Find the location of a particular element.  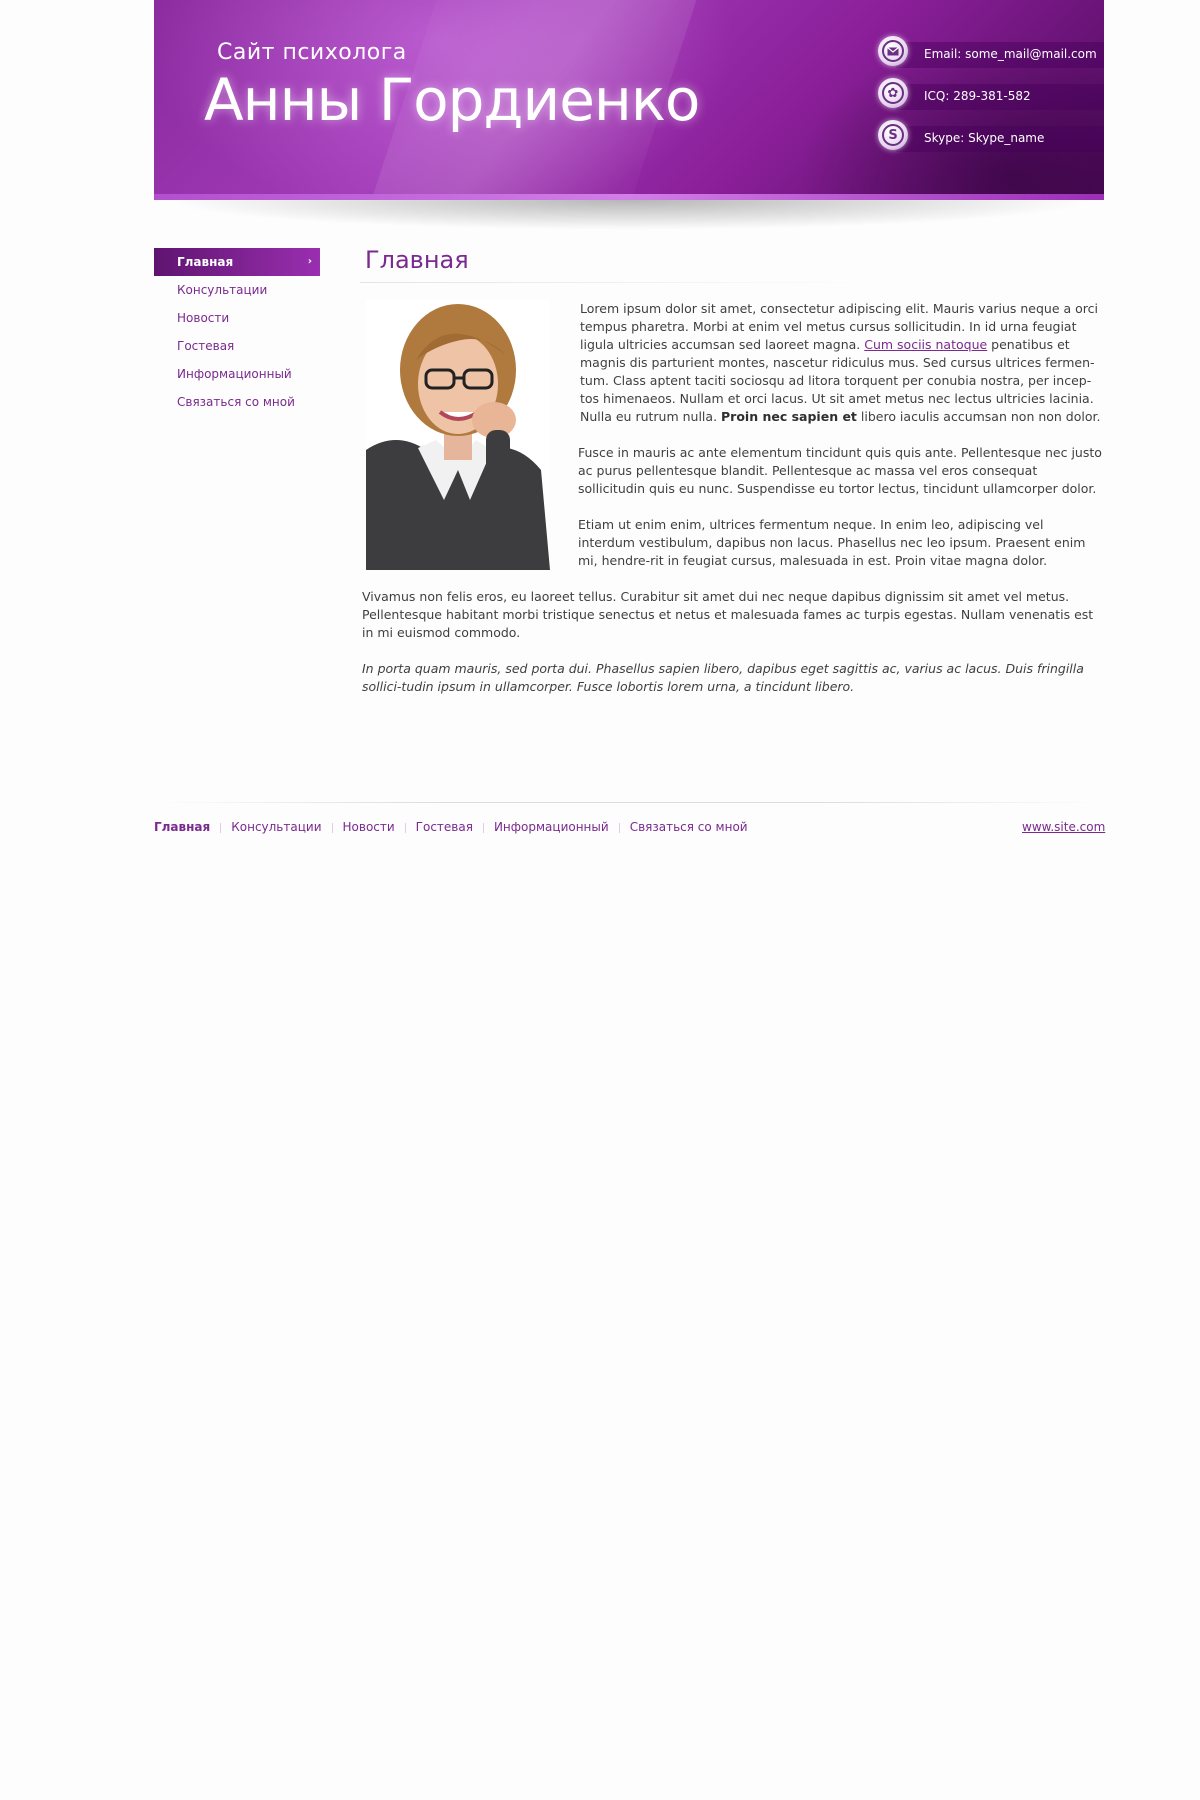

contact-email-text: Email: some_mail@mail.com is located at coordinates (1010, 54).